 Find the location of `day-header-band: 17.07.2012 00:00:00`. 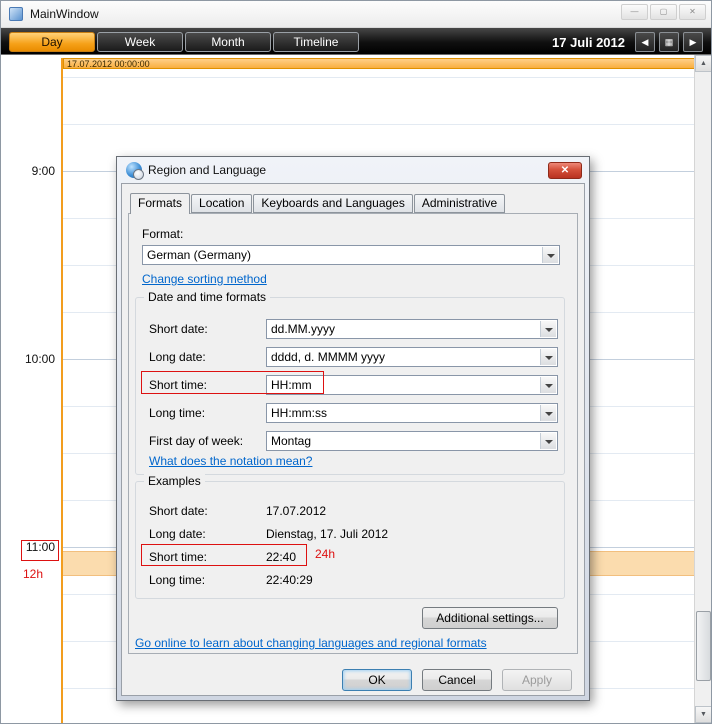

day-header-band: 17.07.2012 00:00:00 is located at coordinates (379, 63).